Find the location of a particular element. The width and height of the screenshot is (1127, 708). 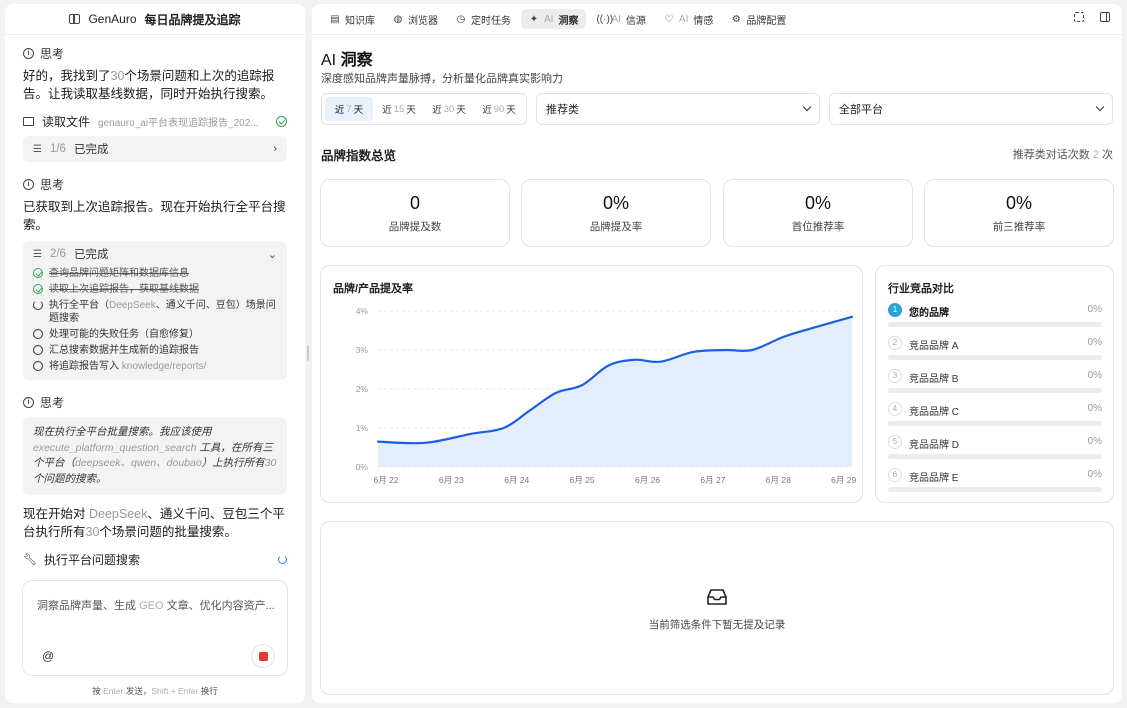

tab-knowledge: ▤ 知识库 is located at coordinates (352, 19).